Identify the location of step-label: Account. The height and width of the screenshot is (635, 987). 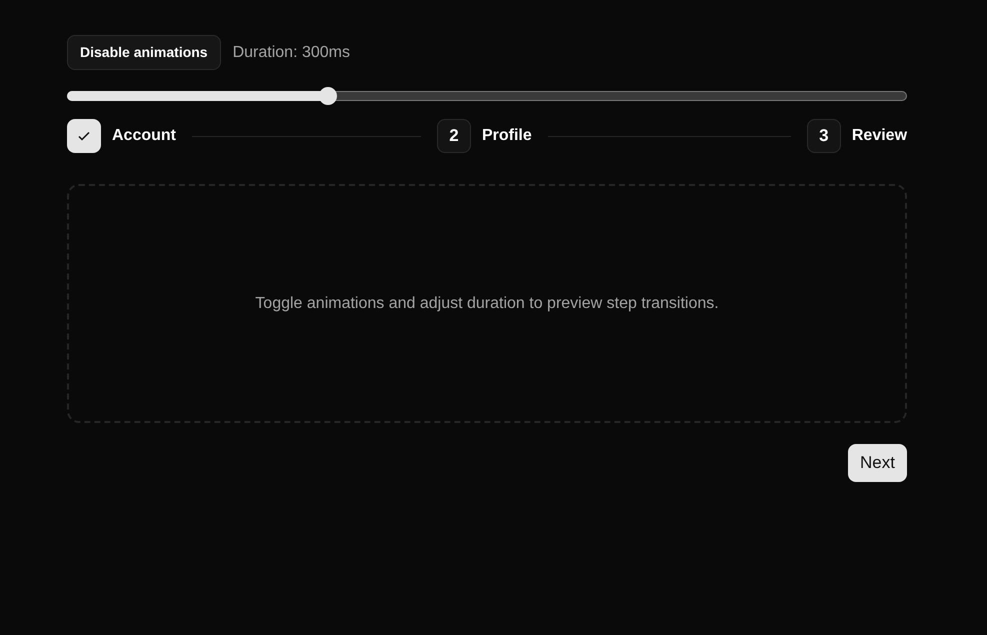
(144, 136).